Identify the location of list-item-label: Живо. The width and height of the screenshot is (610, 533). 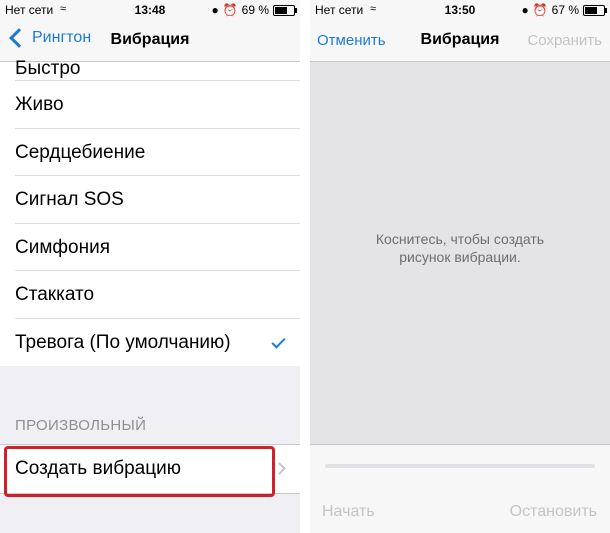
(39, 104).